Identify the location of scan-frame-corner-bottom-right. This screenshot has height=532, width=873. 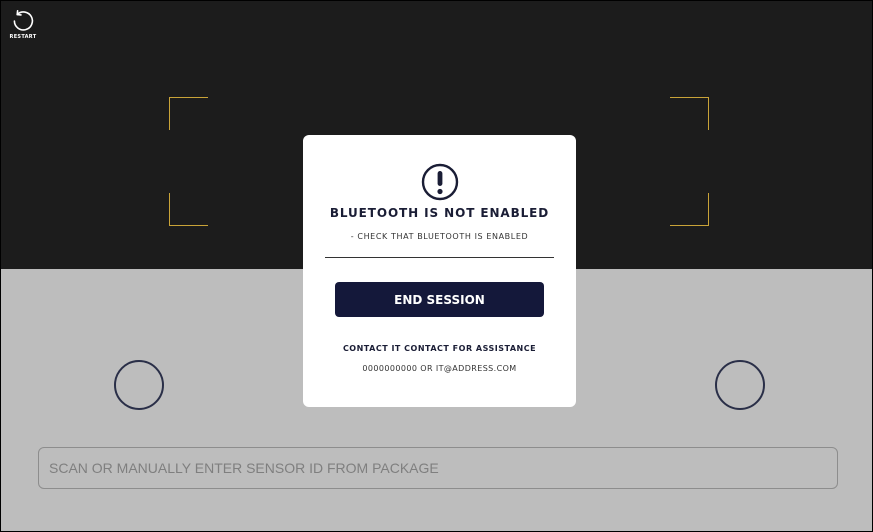
(689, 209).